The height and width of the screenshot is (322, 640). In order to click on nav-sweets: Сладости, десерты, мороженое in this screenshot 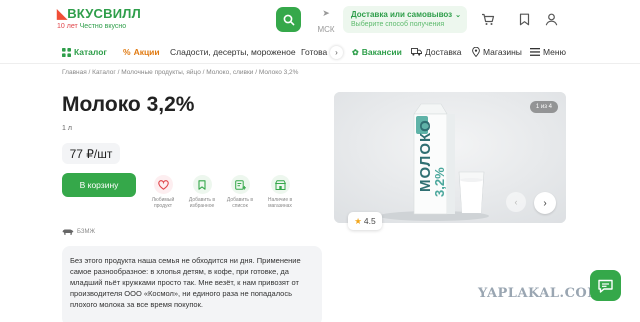, I will do `click(233, 52)`.